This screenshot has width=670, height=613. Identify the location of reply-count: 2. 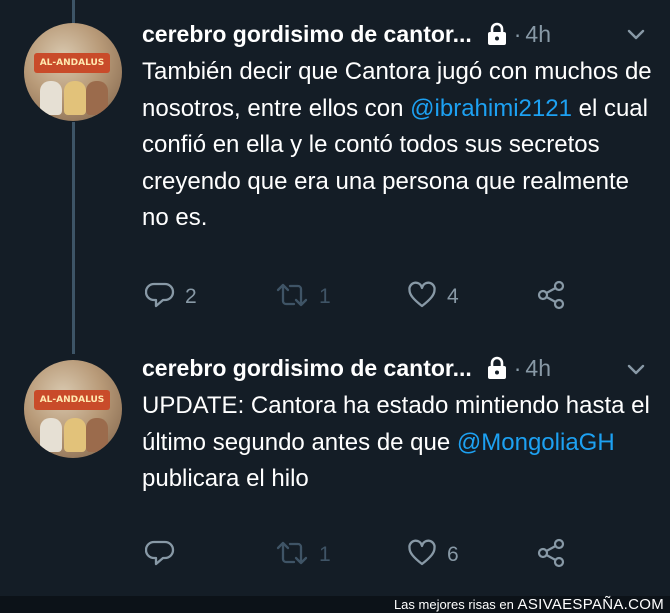
(191, 296).